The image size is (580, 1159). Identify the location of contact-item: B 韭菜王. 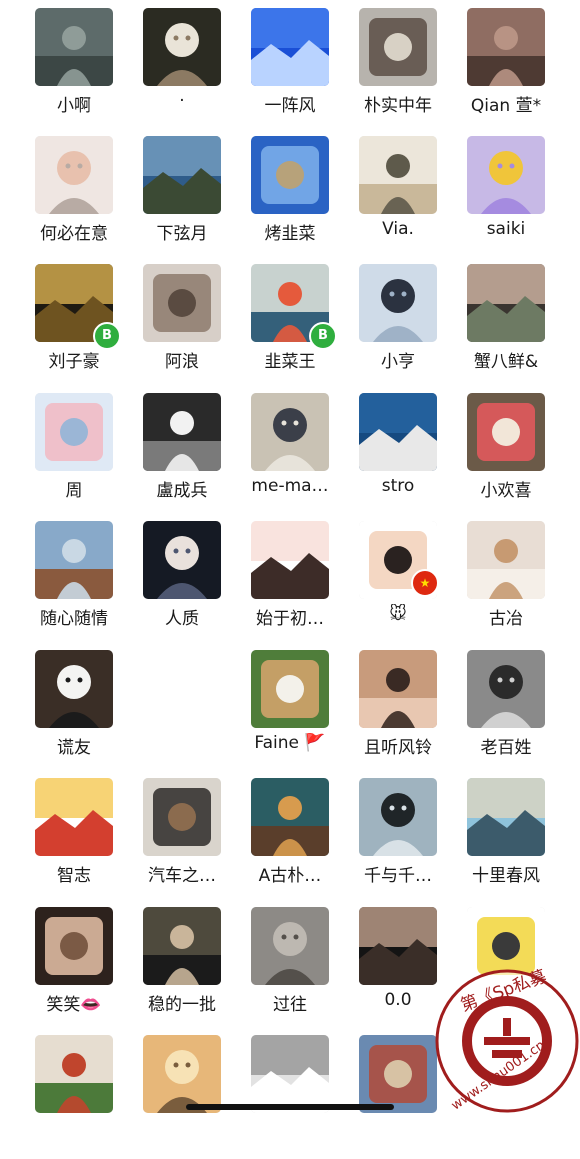
(305, 324).